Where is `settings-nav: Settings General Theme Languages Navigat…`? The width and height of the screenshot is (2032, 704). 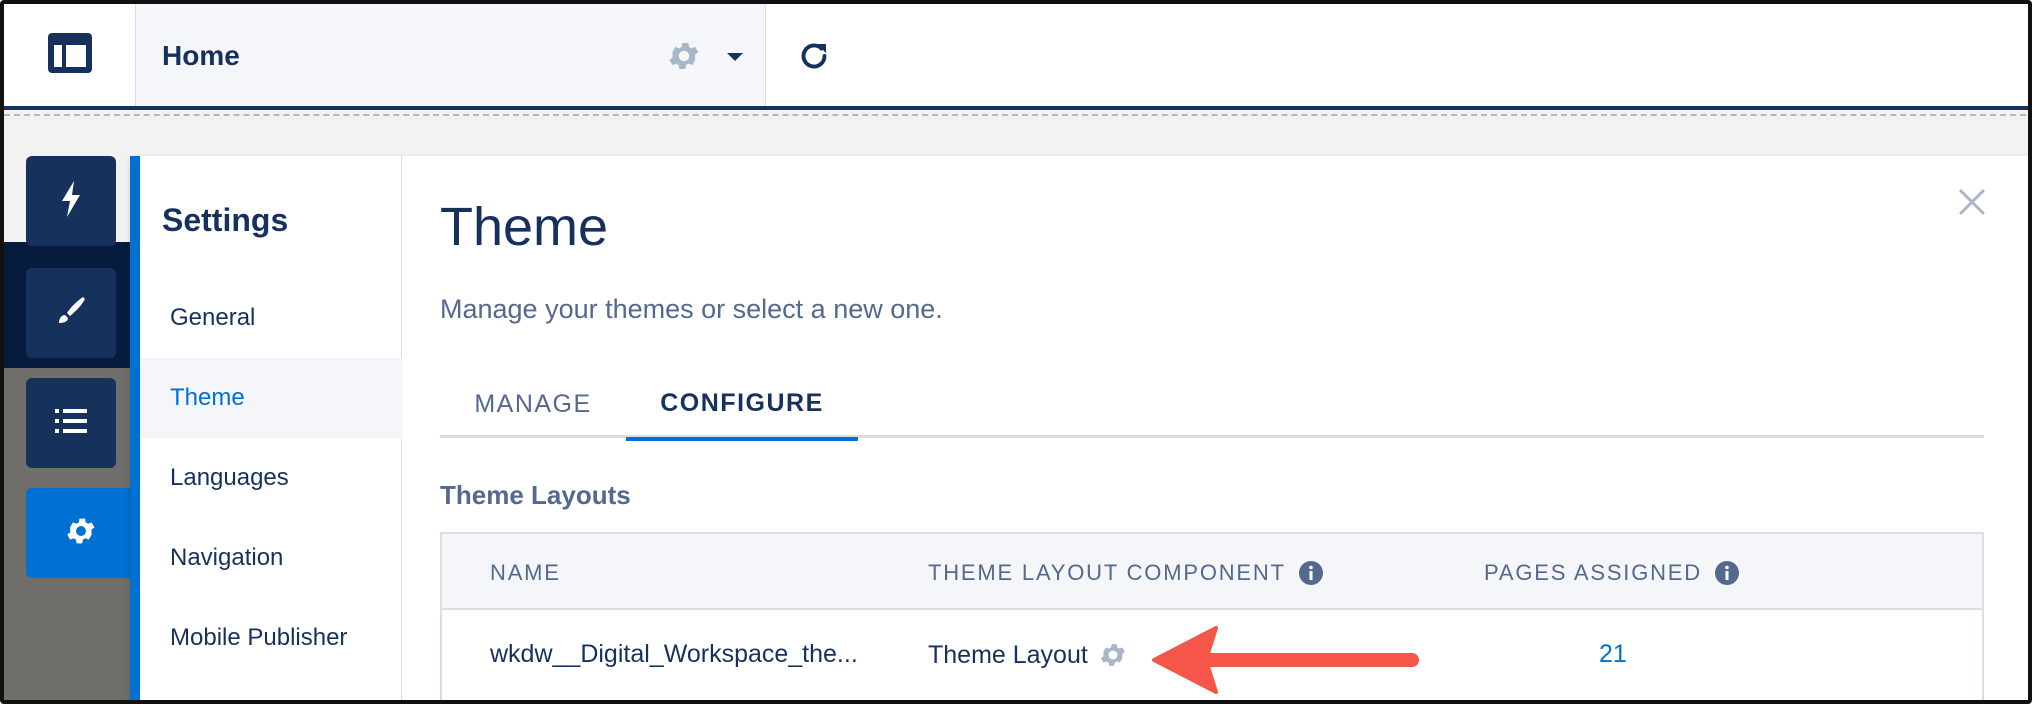
settings-nav: Settings General Theme Languages Navigat… is located at coordinates (271, 428).